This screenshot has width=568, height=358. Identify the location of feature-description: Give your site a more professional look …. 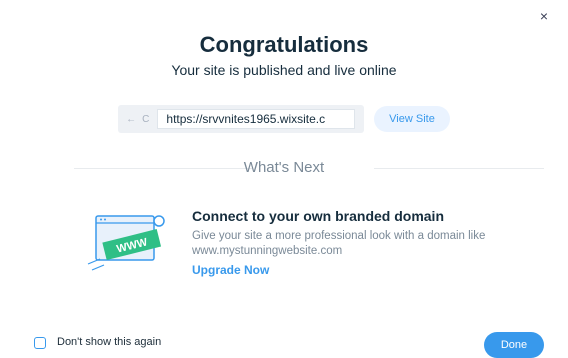
(372, 244).